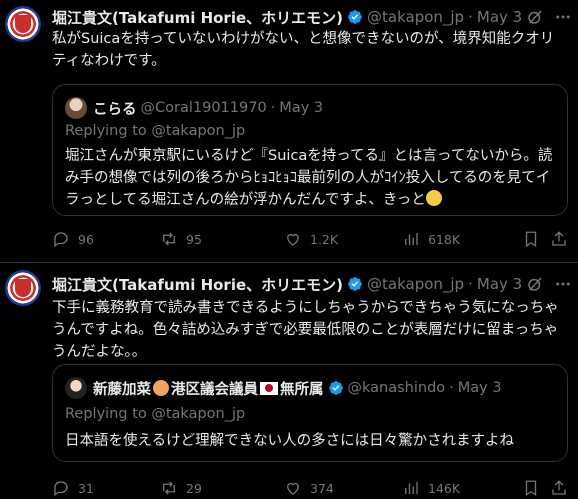 The width and height of the screenshot is (578, 499). What do you see at coordinates (181, 239) in the screenshot?
I see `repost-button: 95` at bounding box center [181, 239].